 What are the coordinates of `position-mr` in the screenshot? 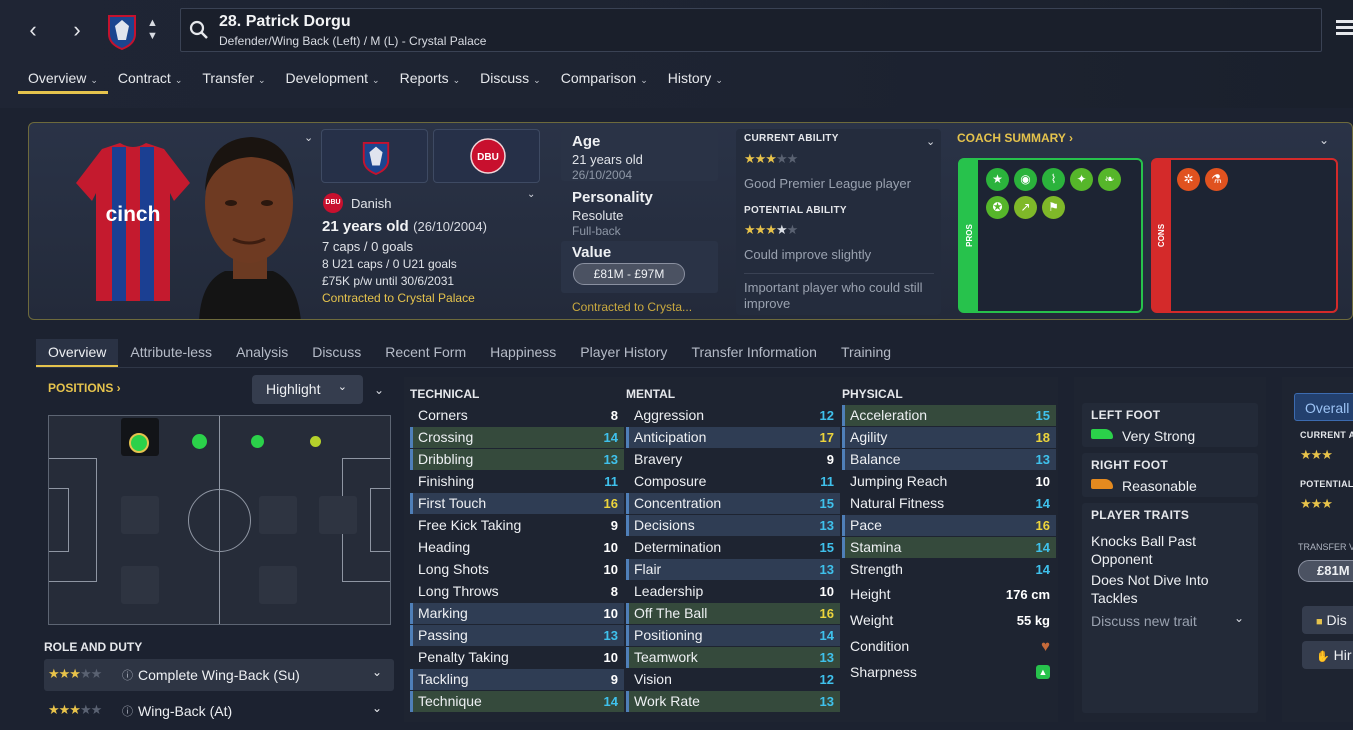 It's located at (278, 585).